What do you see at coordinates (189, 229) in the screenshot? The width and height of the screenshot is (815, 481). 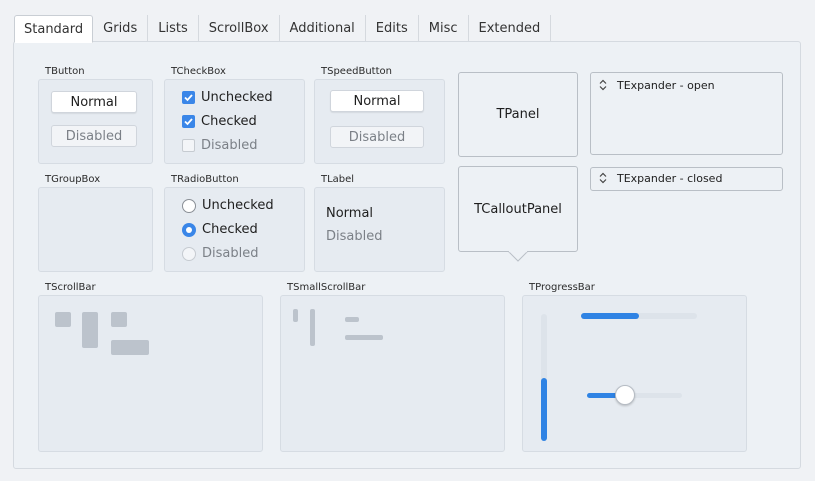 I see `radio-on-icon` at bounding box center [189, 229].